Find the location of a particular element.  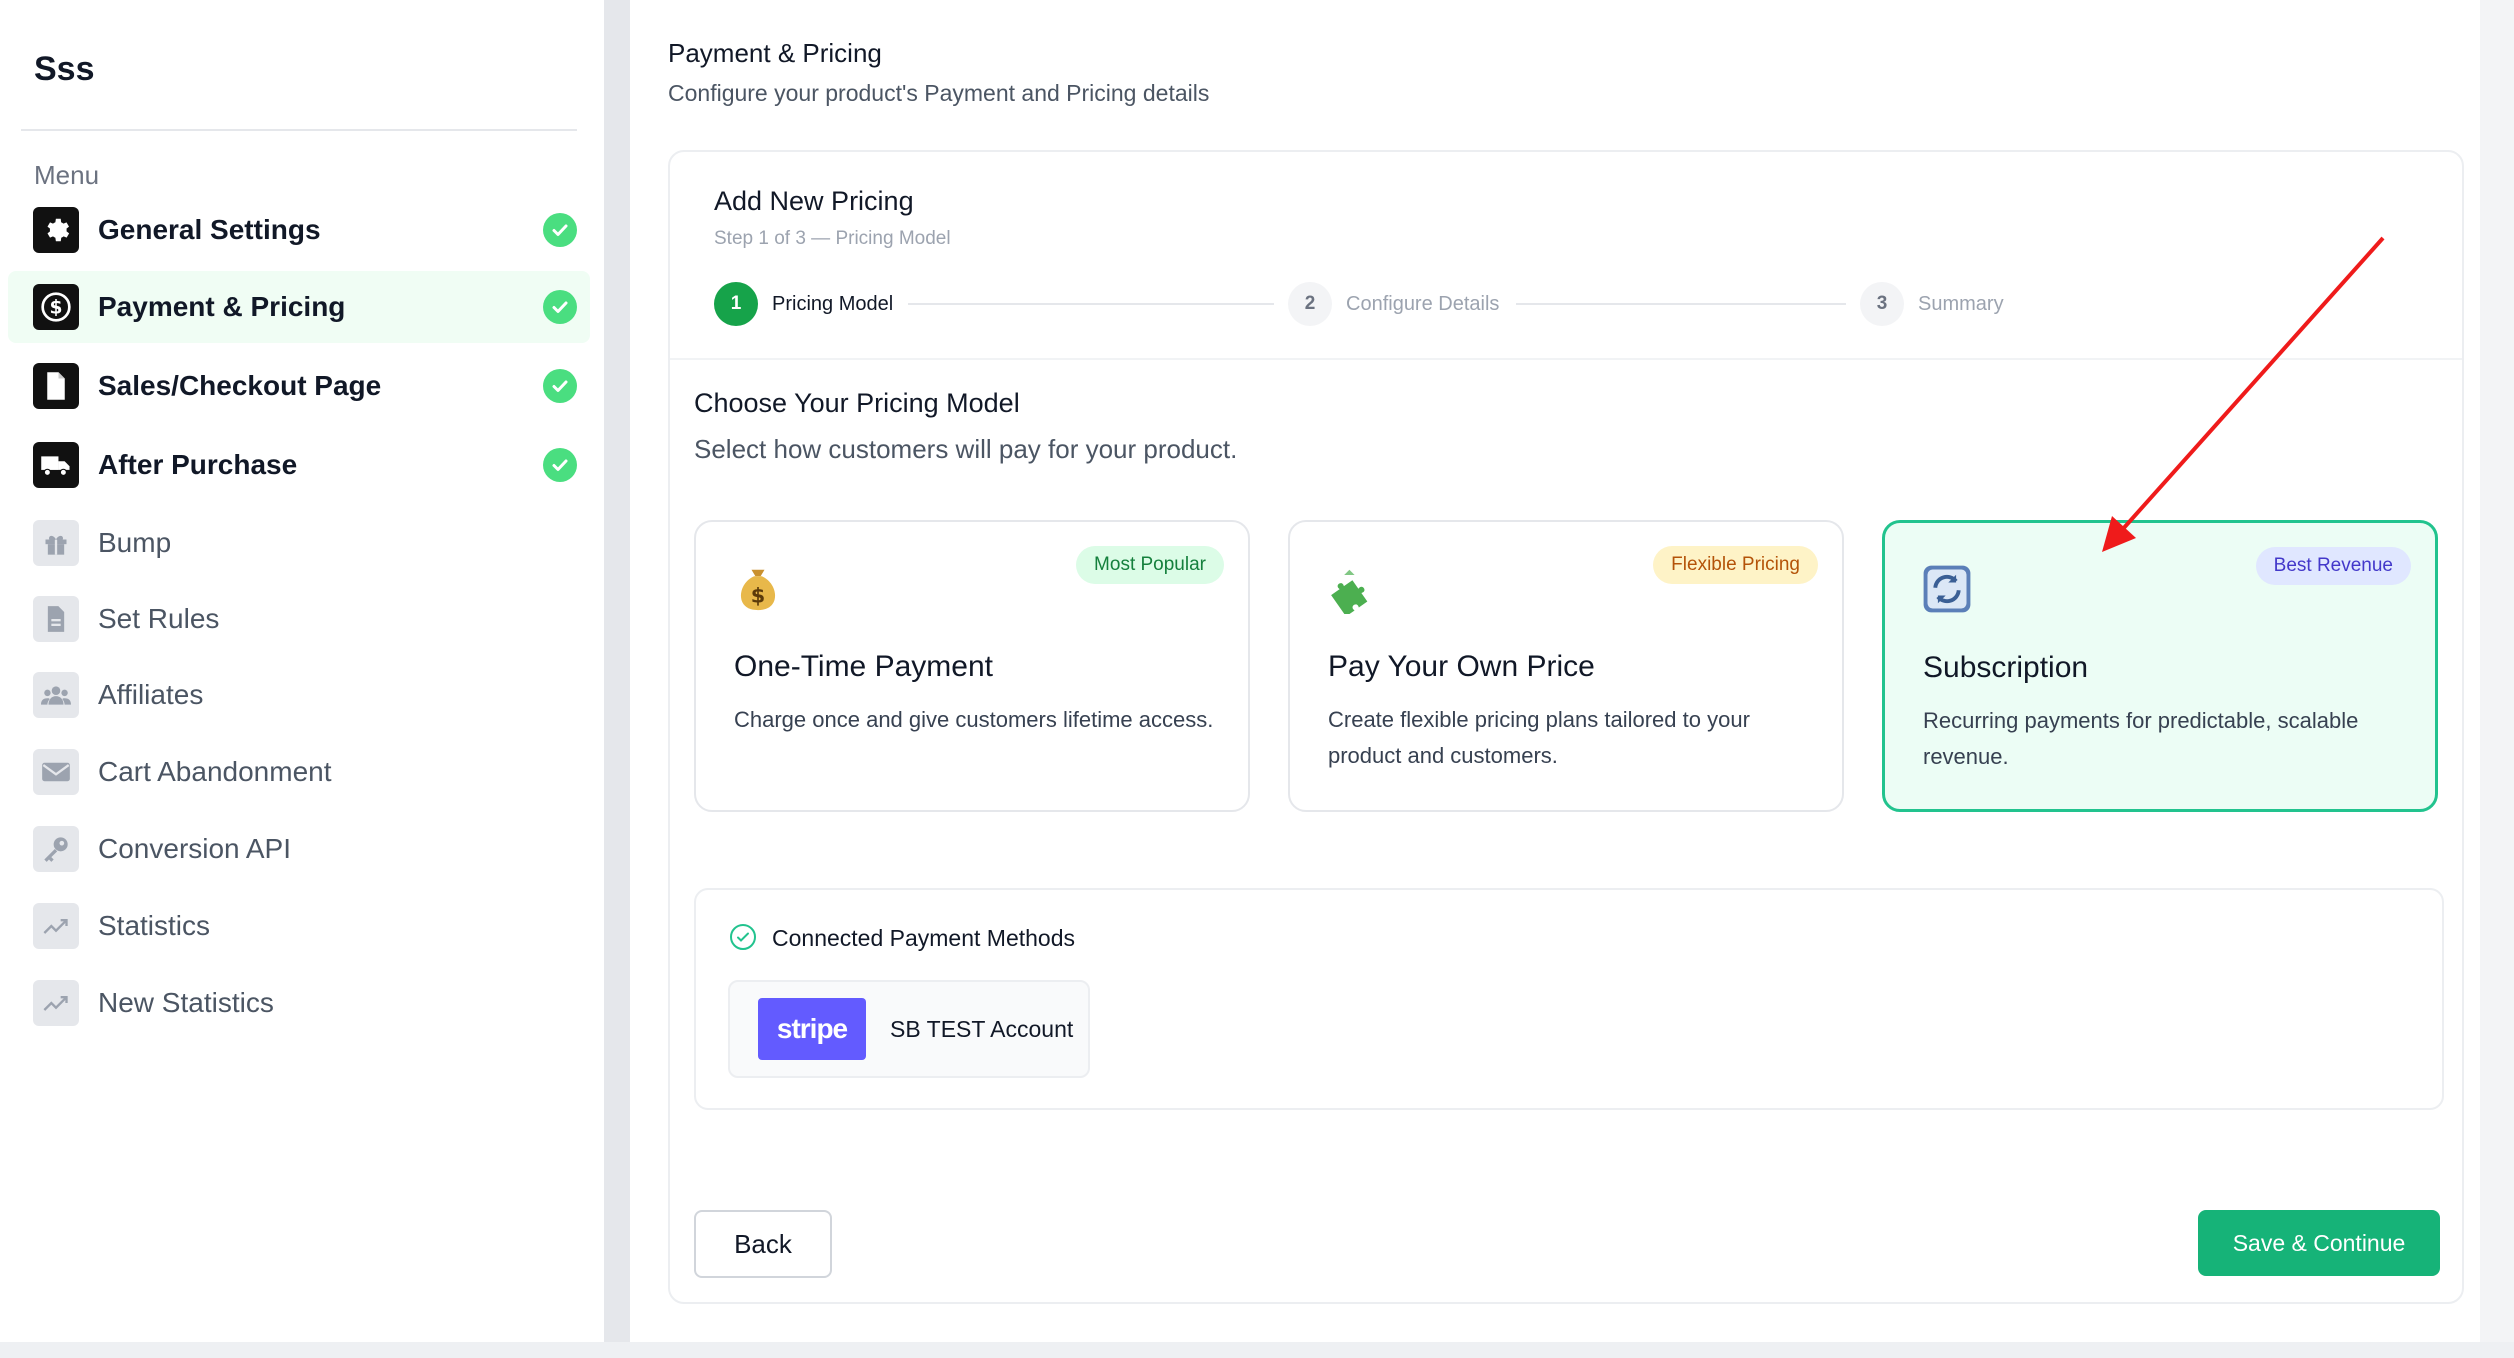

stripe-account-chip: stripe SB TEST Account is located at coordinates (909, 1029).